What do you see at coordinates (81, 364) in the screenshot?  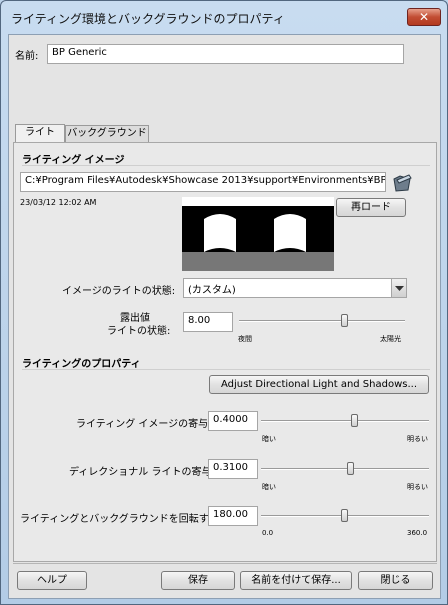 I see `lighting-properties-title: ライティングのプロパティ` at bounding box center [81, 364].